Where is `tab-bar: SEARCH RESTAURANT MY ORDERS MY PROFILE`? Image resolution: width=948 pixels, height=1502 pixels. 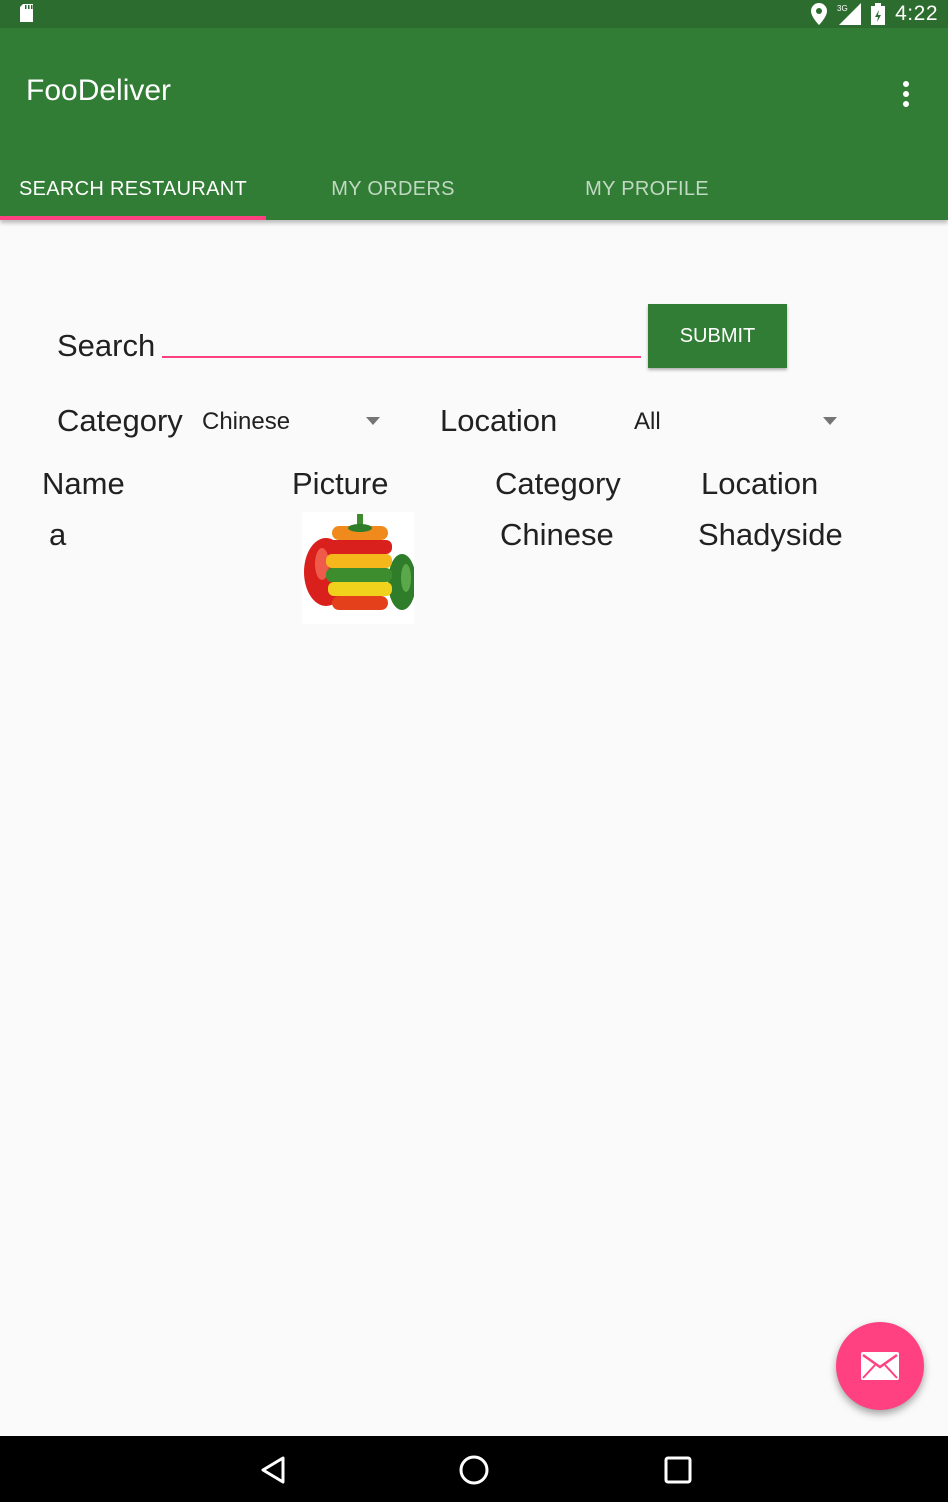 tab-bar: SEARCH RESTAURANT MY ORDERS MY PROFILE is located at coordinates (474, 189).